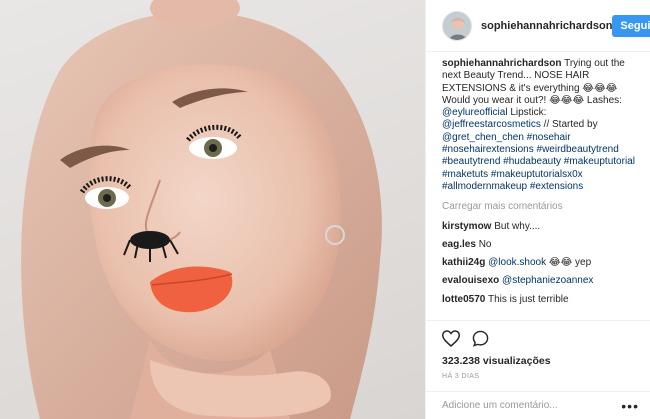 The image size is (650, 419). Describe the element at coordinates (457, 25) in the screenshot. I see `avatar` at that location.